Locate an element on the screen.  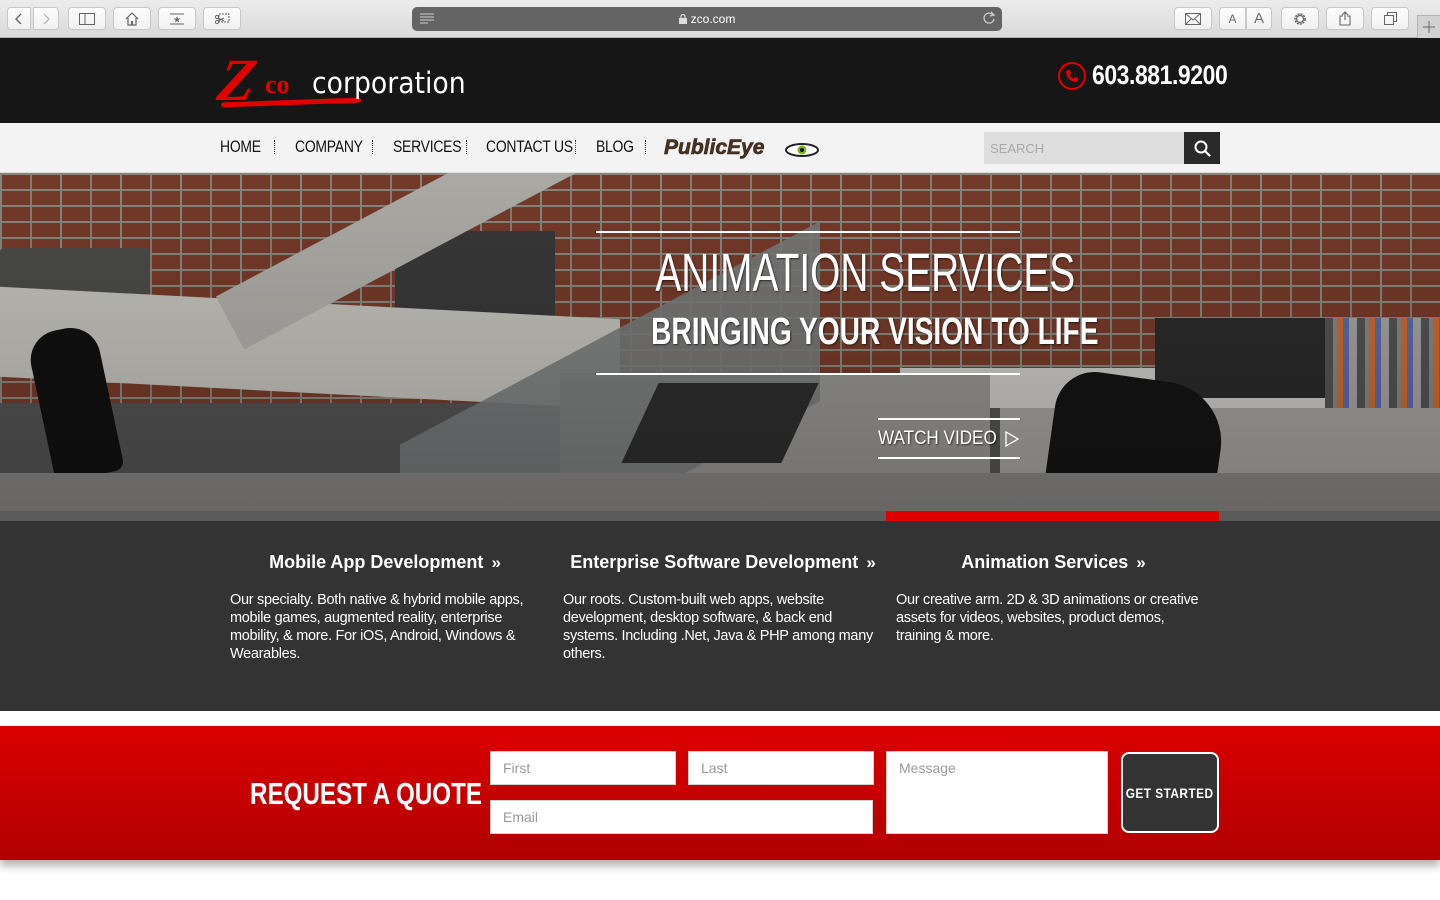
text-larger-icon: A is located at coordinates (1258, 18).